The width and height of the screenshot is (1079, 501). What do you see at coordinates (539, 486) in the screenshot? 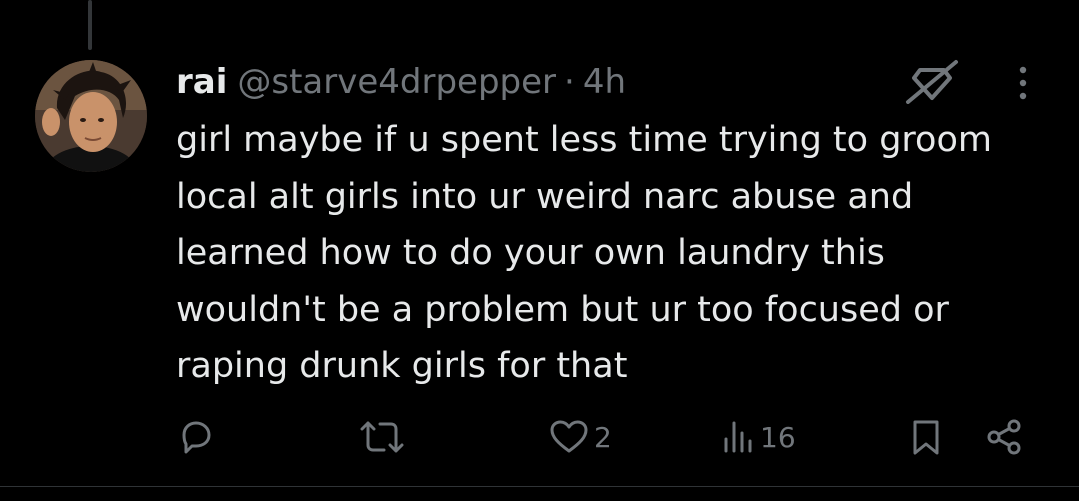
I see `tweet-divider` at bounding box center [539, 486].